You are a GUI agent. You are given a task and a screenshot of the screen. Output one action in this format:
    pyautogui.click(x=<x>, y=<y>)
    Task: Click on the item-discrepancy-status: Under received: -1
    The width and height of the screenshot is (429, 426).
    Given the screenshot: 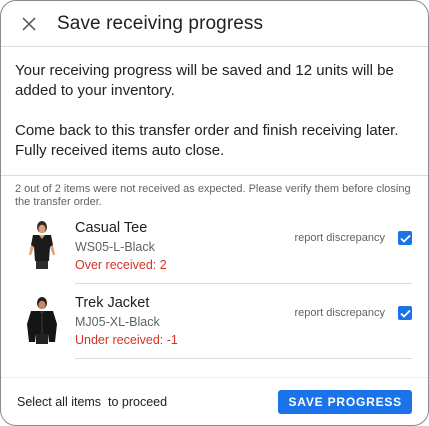 What is the action you would take?
    pyautogui.click(x=126, y=339)
    